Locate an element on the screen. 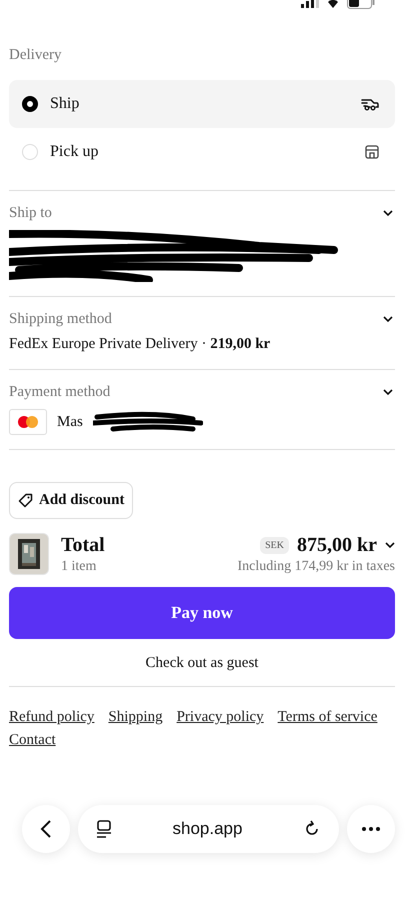  tax-note: Including 174,99 kr in taxes is located at coordinates (316, 566).